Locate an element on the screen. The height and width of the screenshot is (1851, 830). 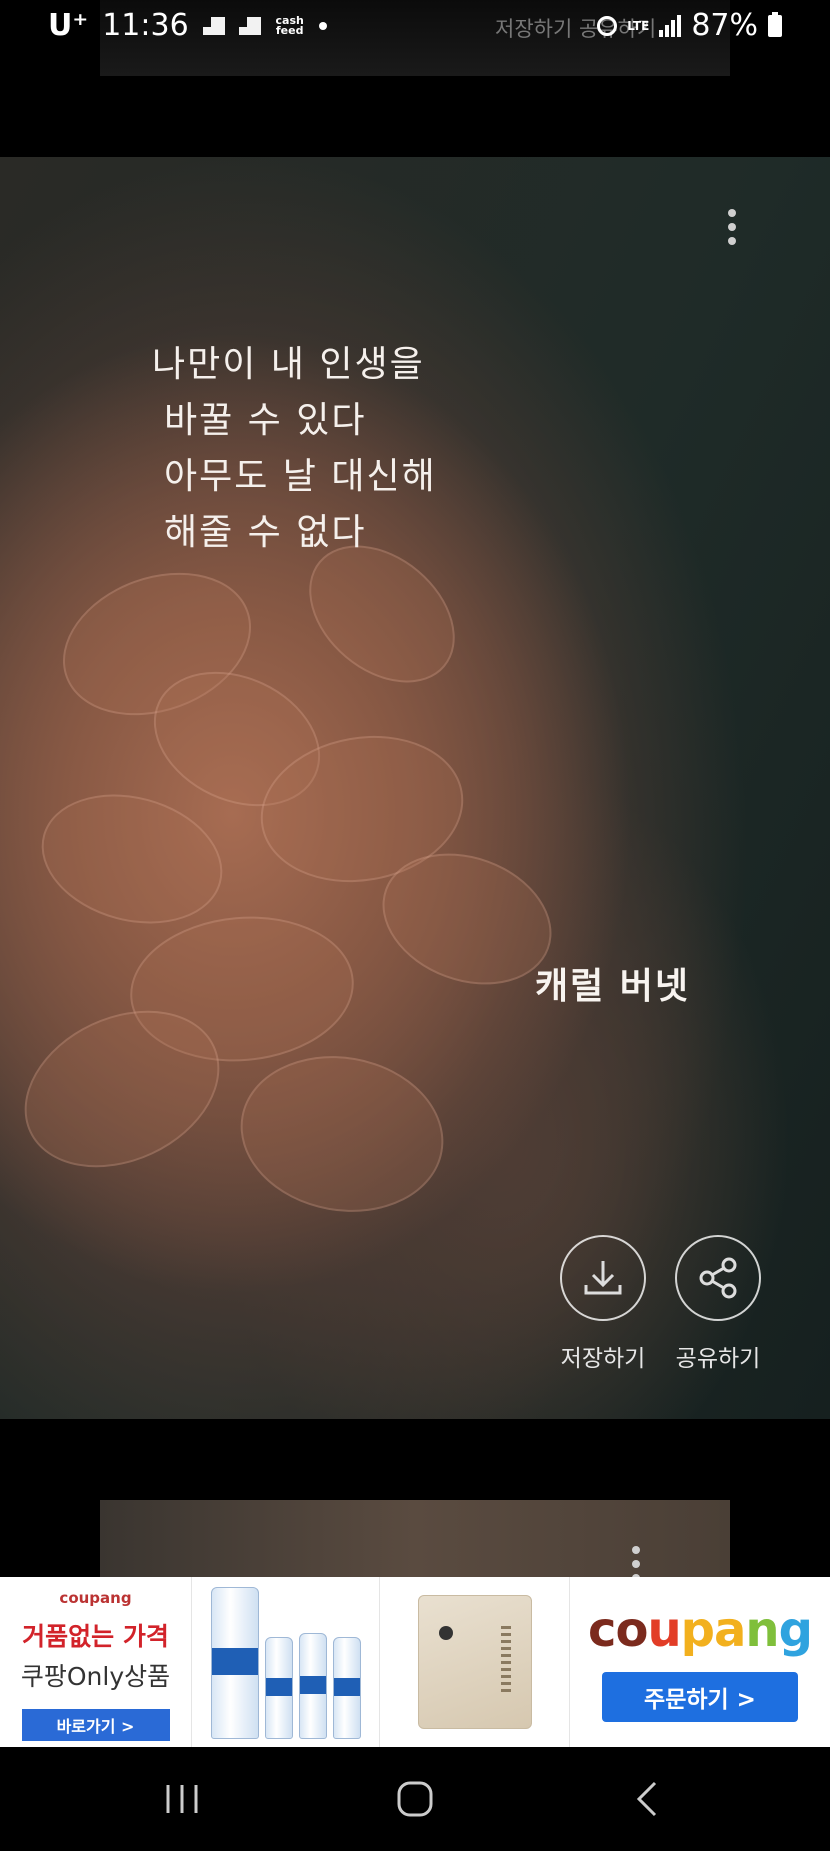
next-card is located at coordinates (415, 1541).